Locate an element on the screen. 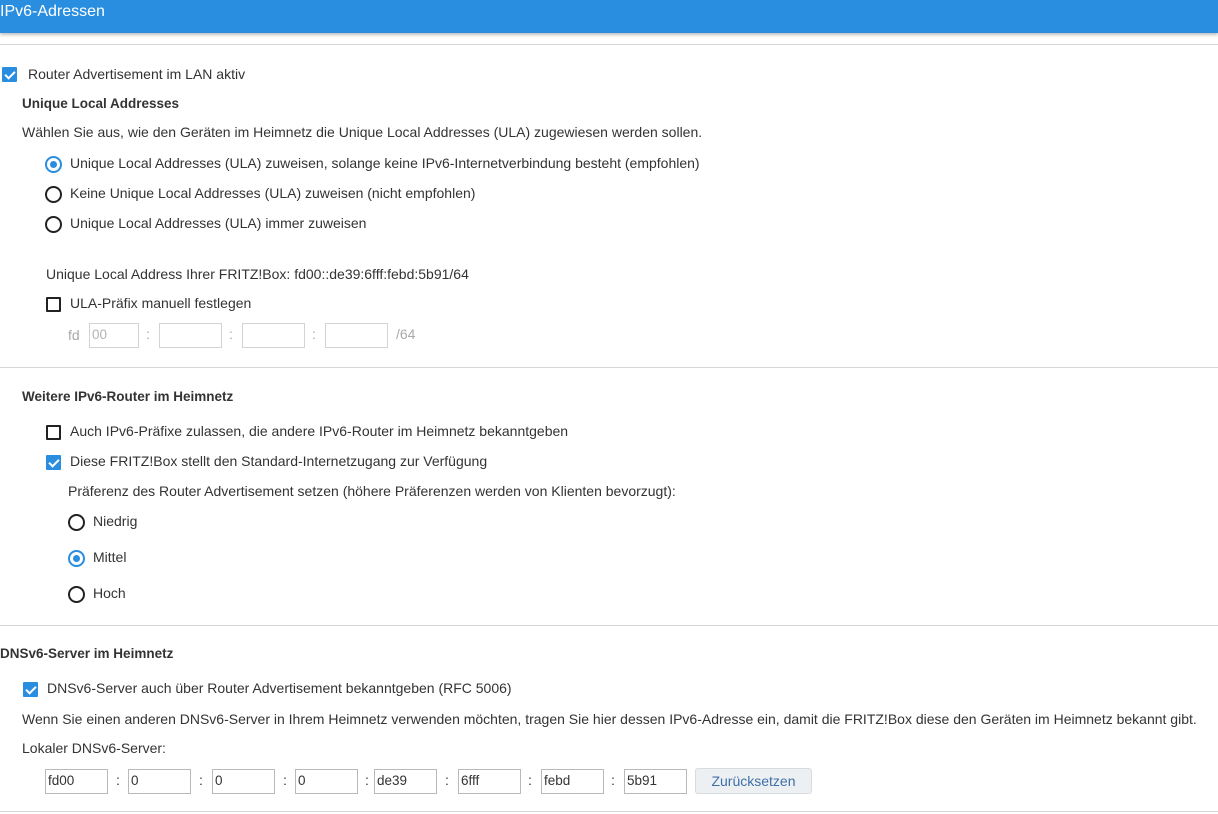 The height and width of the screenshot is (814, 1218). preference-high-radio is located at coordinates (76, 594).